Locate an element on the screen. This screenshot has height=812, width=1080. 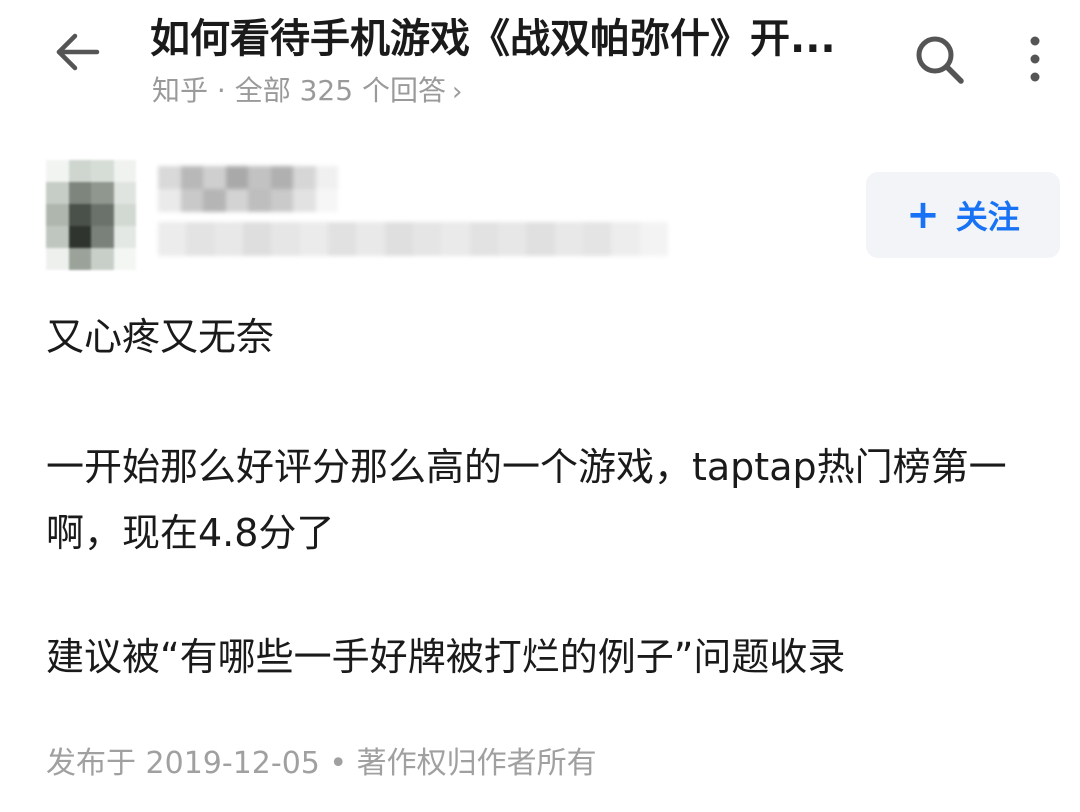
search-button is located at coordinates (939, 59).